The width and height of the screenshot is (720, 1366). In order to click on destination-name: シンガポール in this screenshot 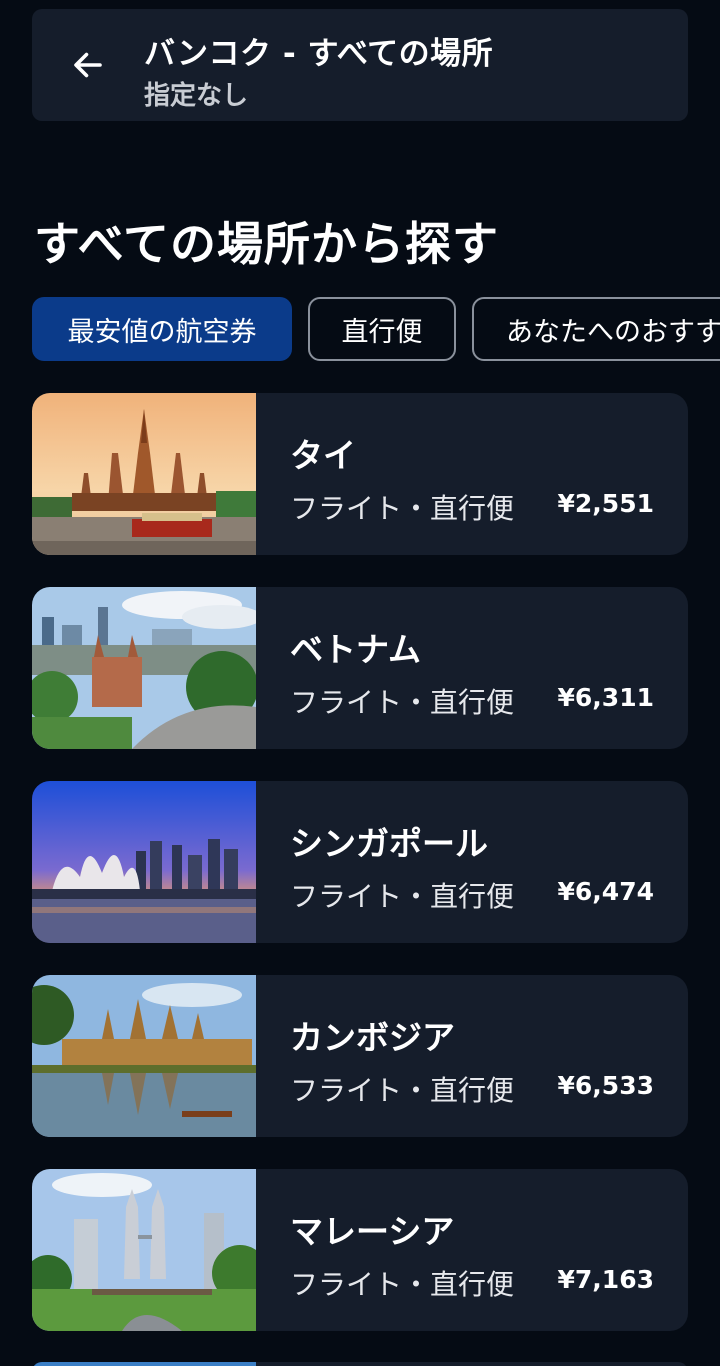, I will do `click(389, 843)`.